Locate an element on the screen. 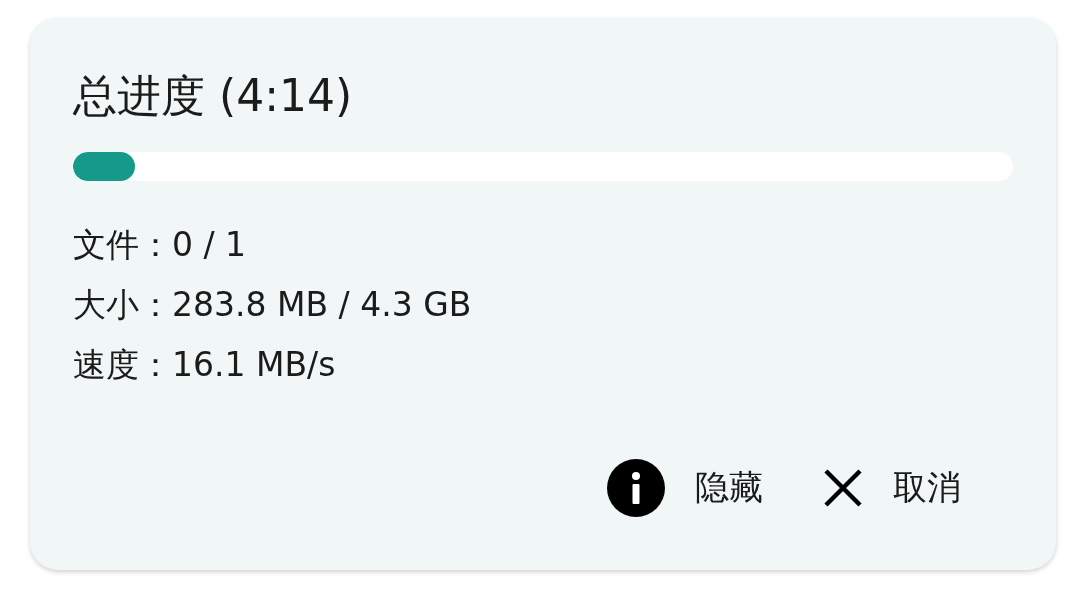 This screenshot has height=592, width=1080. stat-line: 速度：16.1 MB/s is located at coordinates (205, 365).